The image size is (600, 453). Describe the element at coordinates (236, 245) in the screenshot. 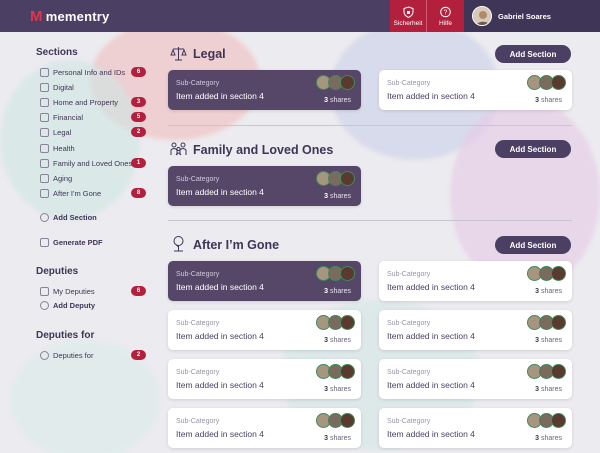

I see `section-title: After I’m Gone` at that location.